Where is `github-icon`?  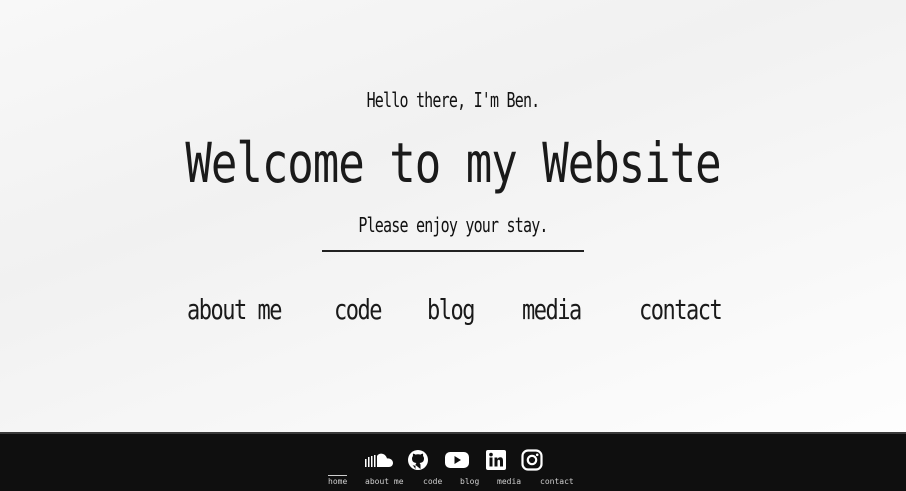
github-icon is located at coordinates (418, 460).